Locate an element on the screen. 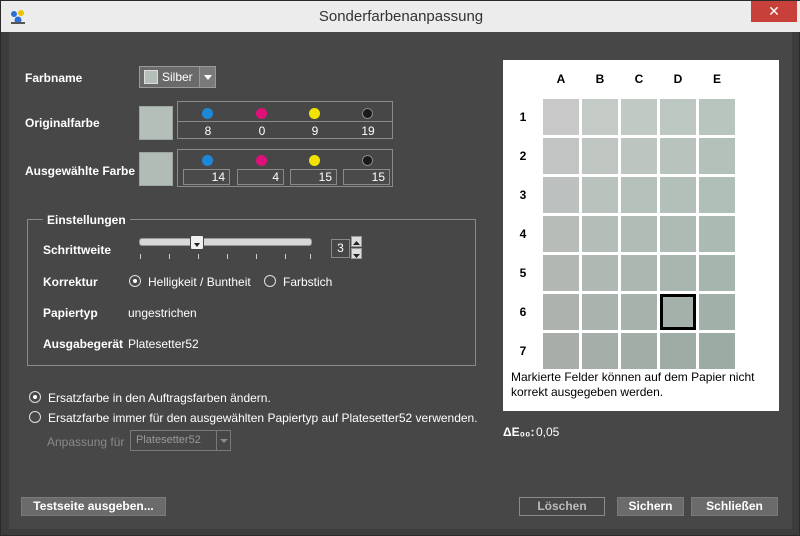  selected-yellow-field: 15 is located at coordinates (313, 177).